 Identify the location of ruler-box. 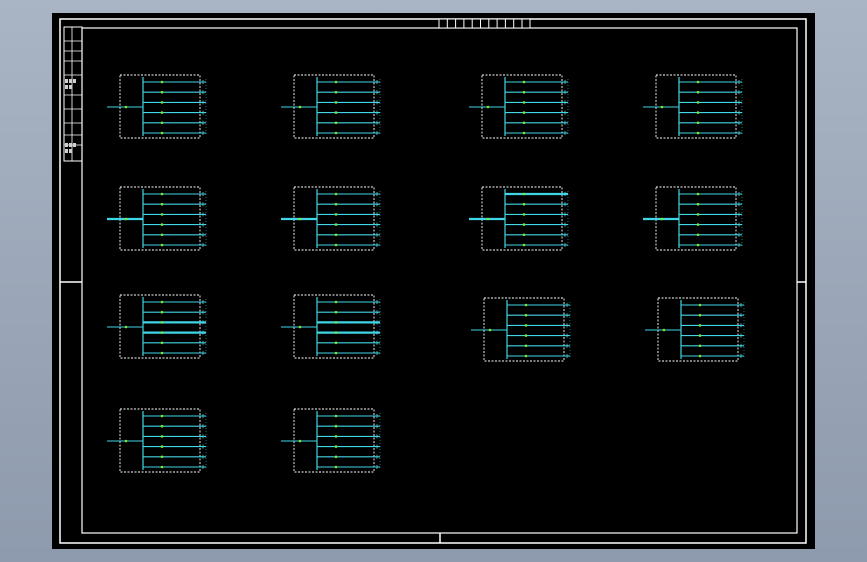
(484, 23).